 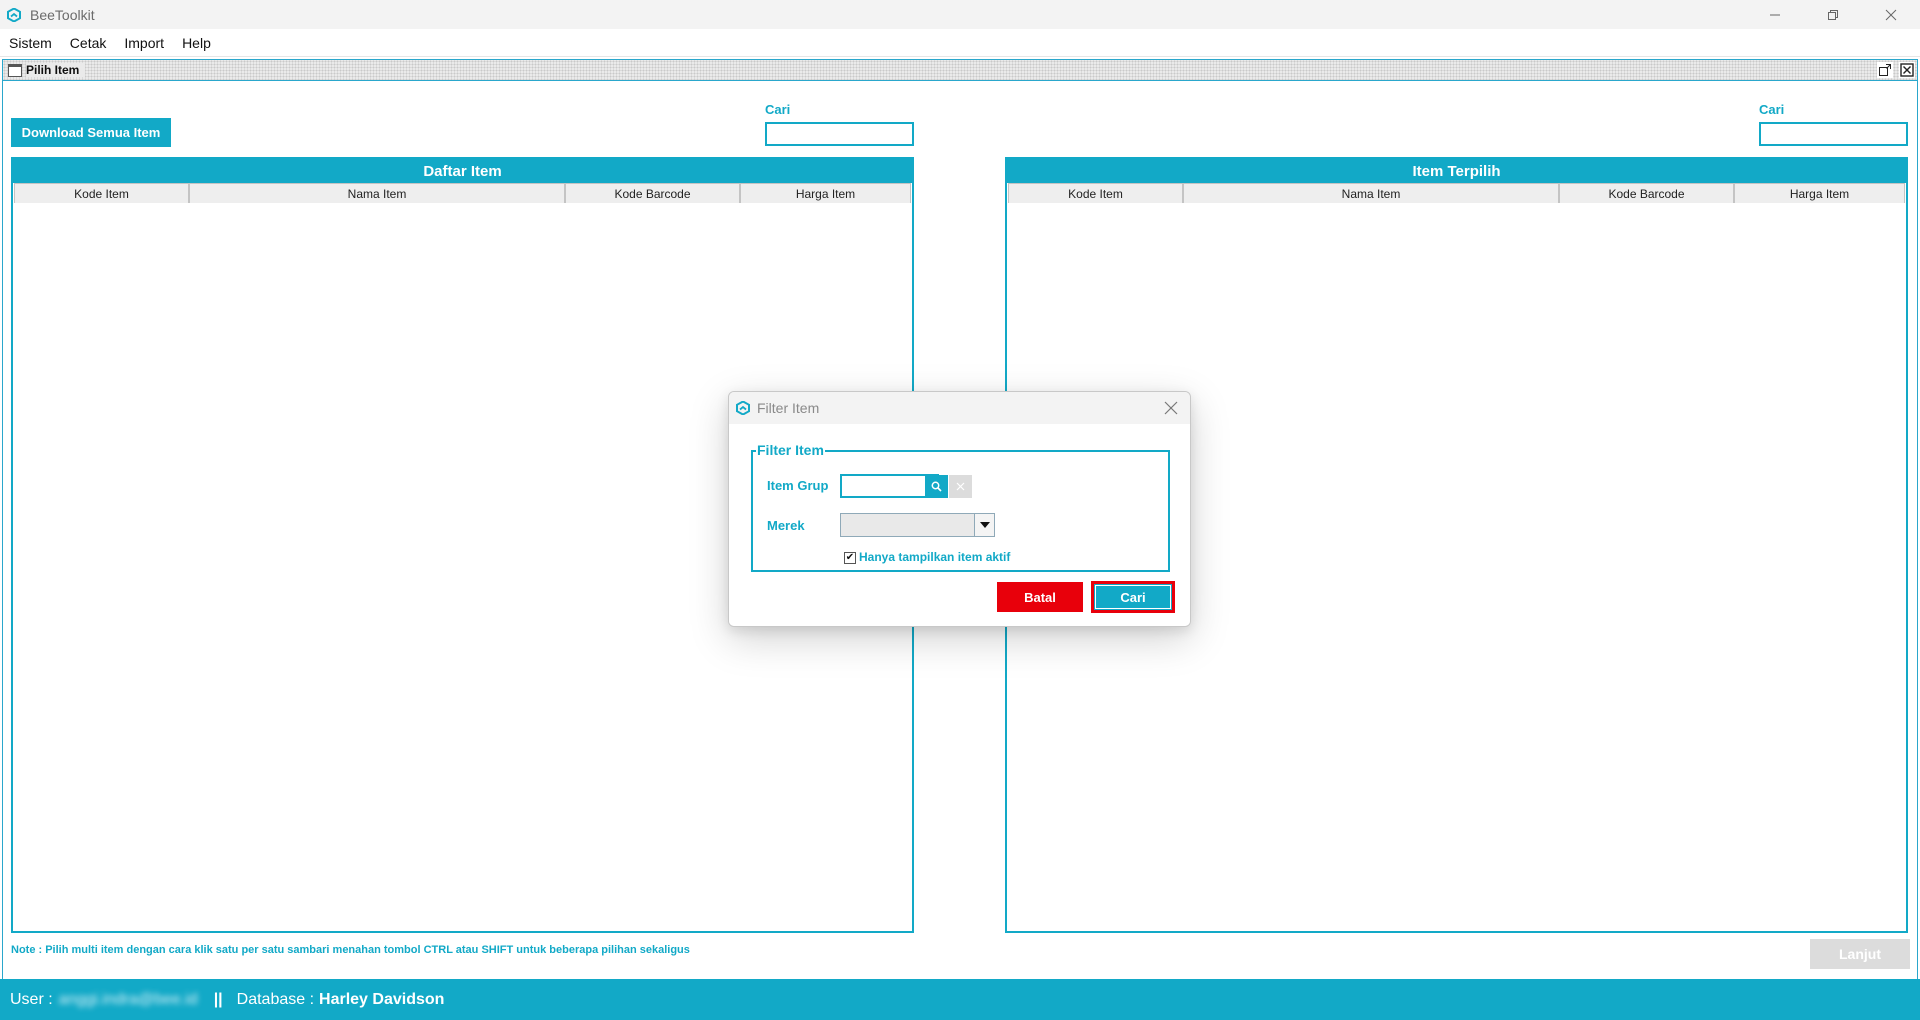 I want to click on menu-bar: Sistem Cetak Import Help, so click(x=960, y=43).